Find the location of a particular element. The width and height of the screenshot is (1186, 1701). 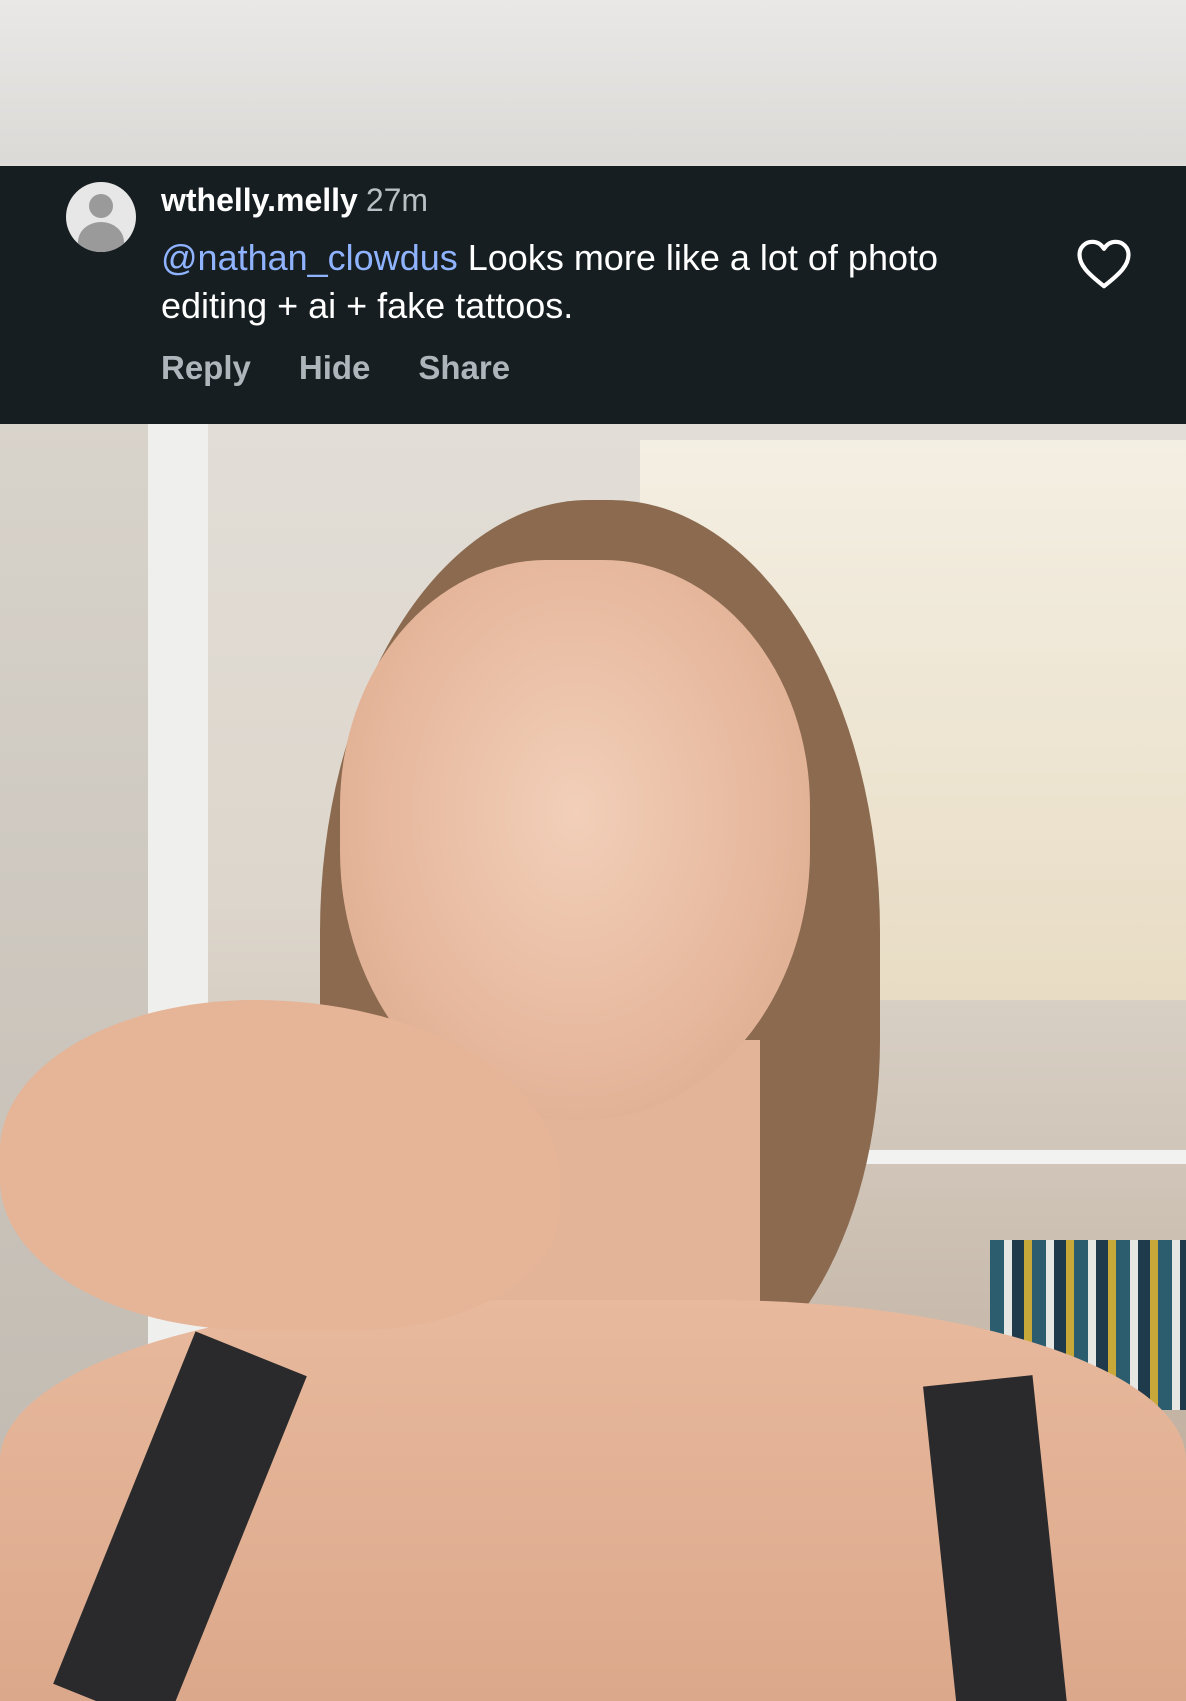

avatar-head is located at coordinates (101, 206).